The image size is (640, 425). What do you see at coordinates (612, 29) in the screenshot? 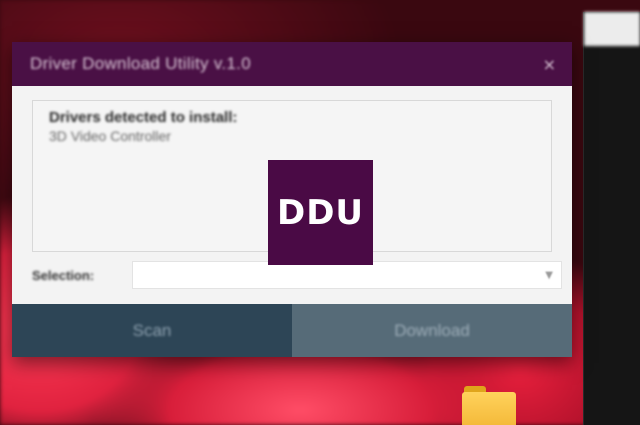
I see `background-window-titlebar` at bounding box center [612, 29].